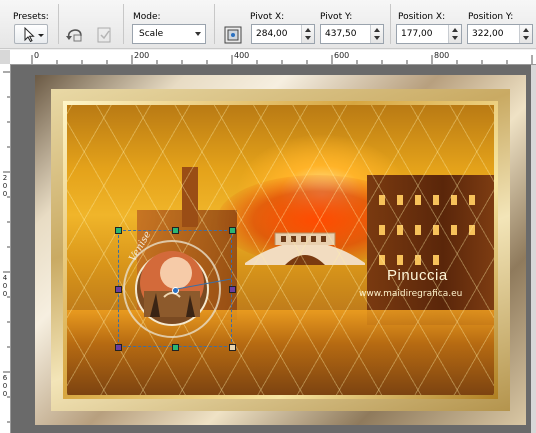 The height and width of the screenshot is (433, 536). I want to click on watermark-name: Pinuccia, so click(417, 275).